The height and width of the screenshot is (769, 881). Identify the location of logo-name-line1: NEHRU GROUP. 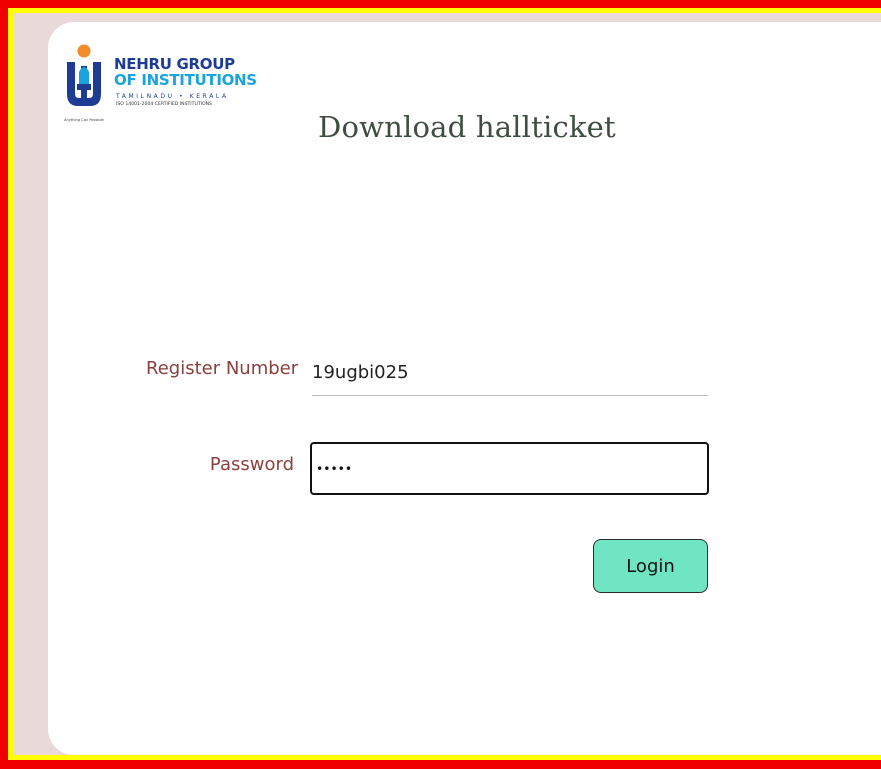
(174, 64).